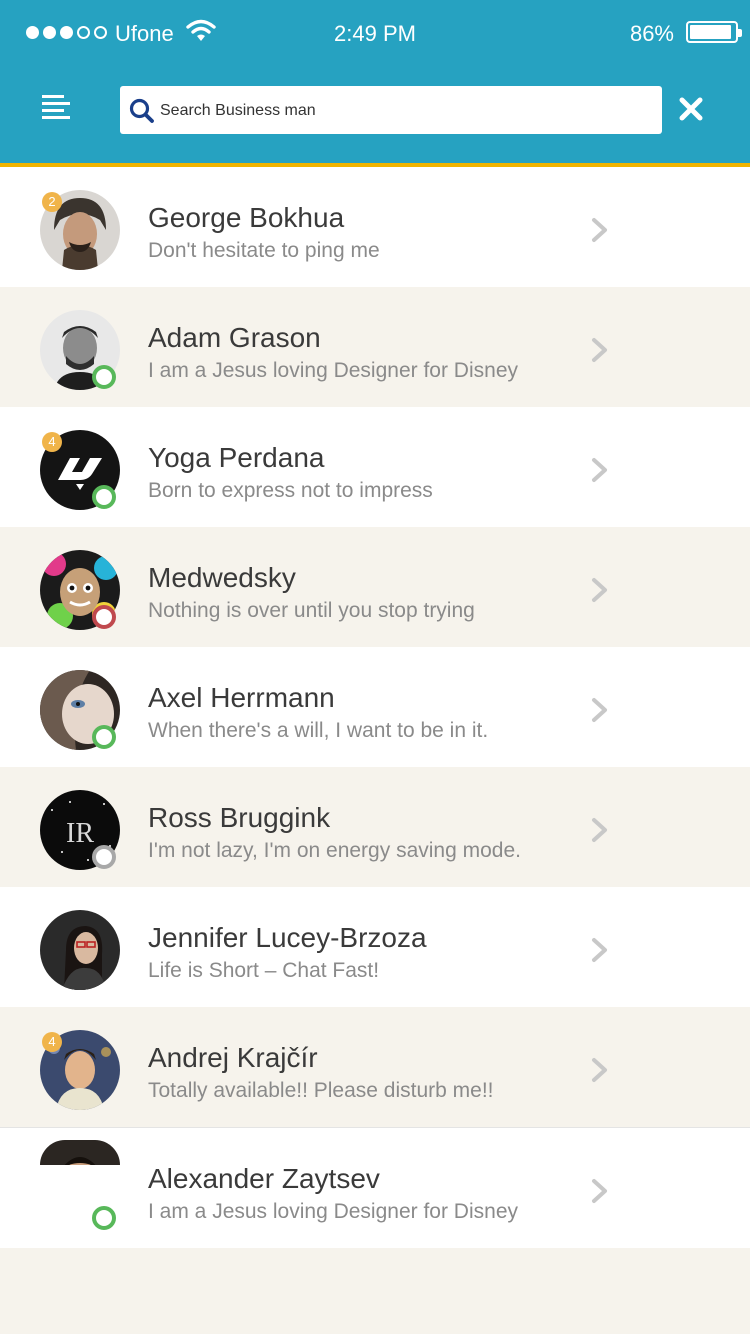  What do you see at coordinates (222, 577) in the screenshot?
I see `contact-name: Medwedsky` at bounding box center [222, 577].